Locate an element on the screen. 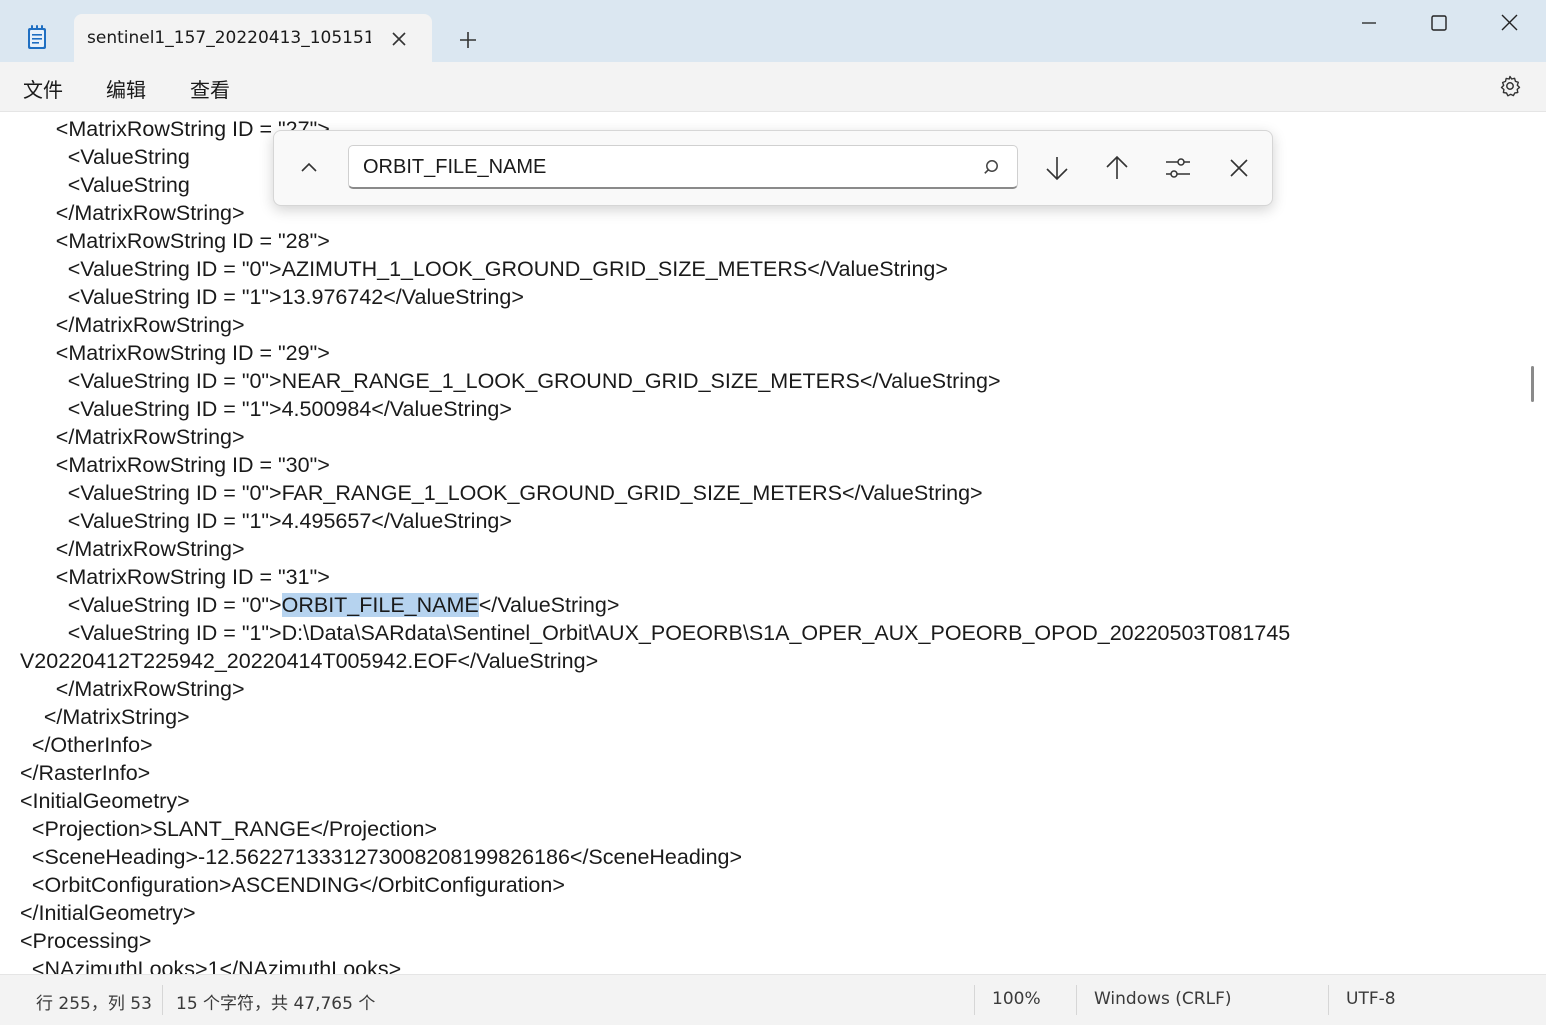 The width and height of the screenshot is (1546, 1025). character-count: 15 个字符，共 47,765 个 is located at coordinates (276, 1004).